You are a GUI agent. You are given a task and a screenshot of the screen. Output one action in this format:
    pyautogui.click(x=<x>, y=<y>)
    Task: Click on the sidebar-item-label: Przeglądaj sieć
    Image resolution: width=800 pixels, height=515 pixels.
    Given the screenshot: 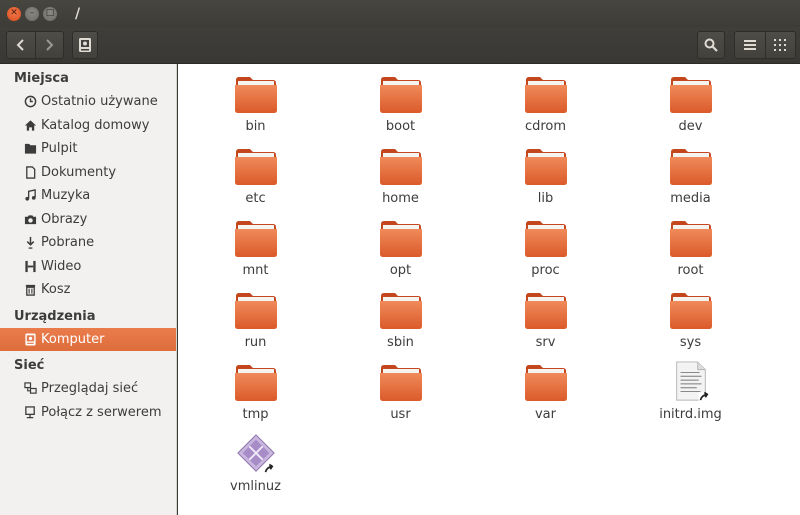 What is the action you would take?
    pyautogui.click(x=90, y=389)
    